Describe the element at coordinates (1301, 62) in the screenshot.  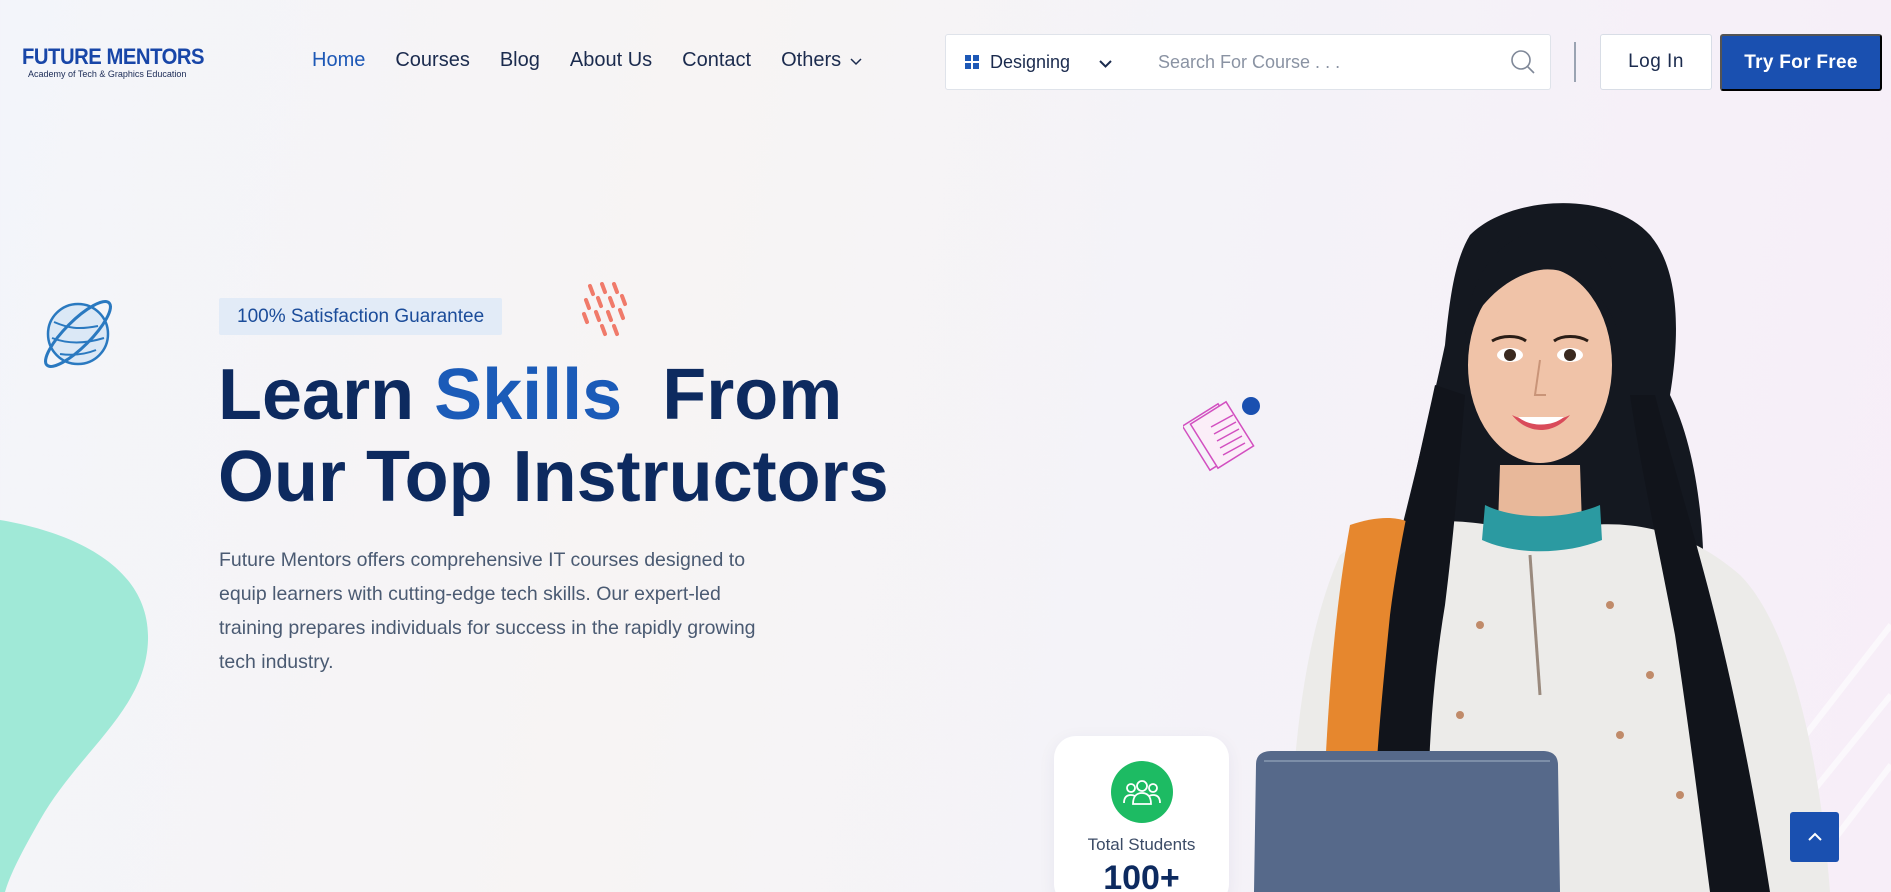
I see `search-input` at that location.